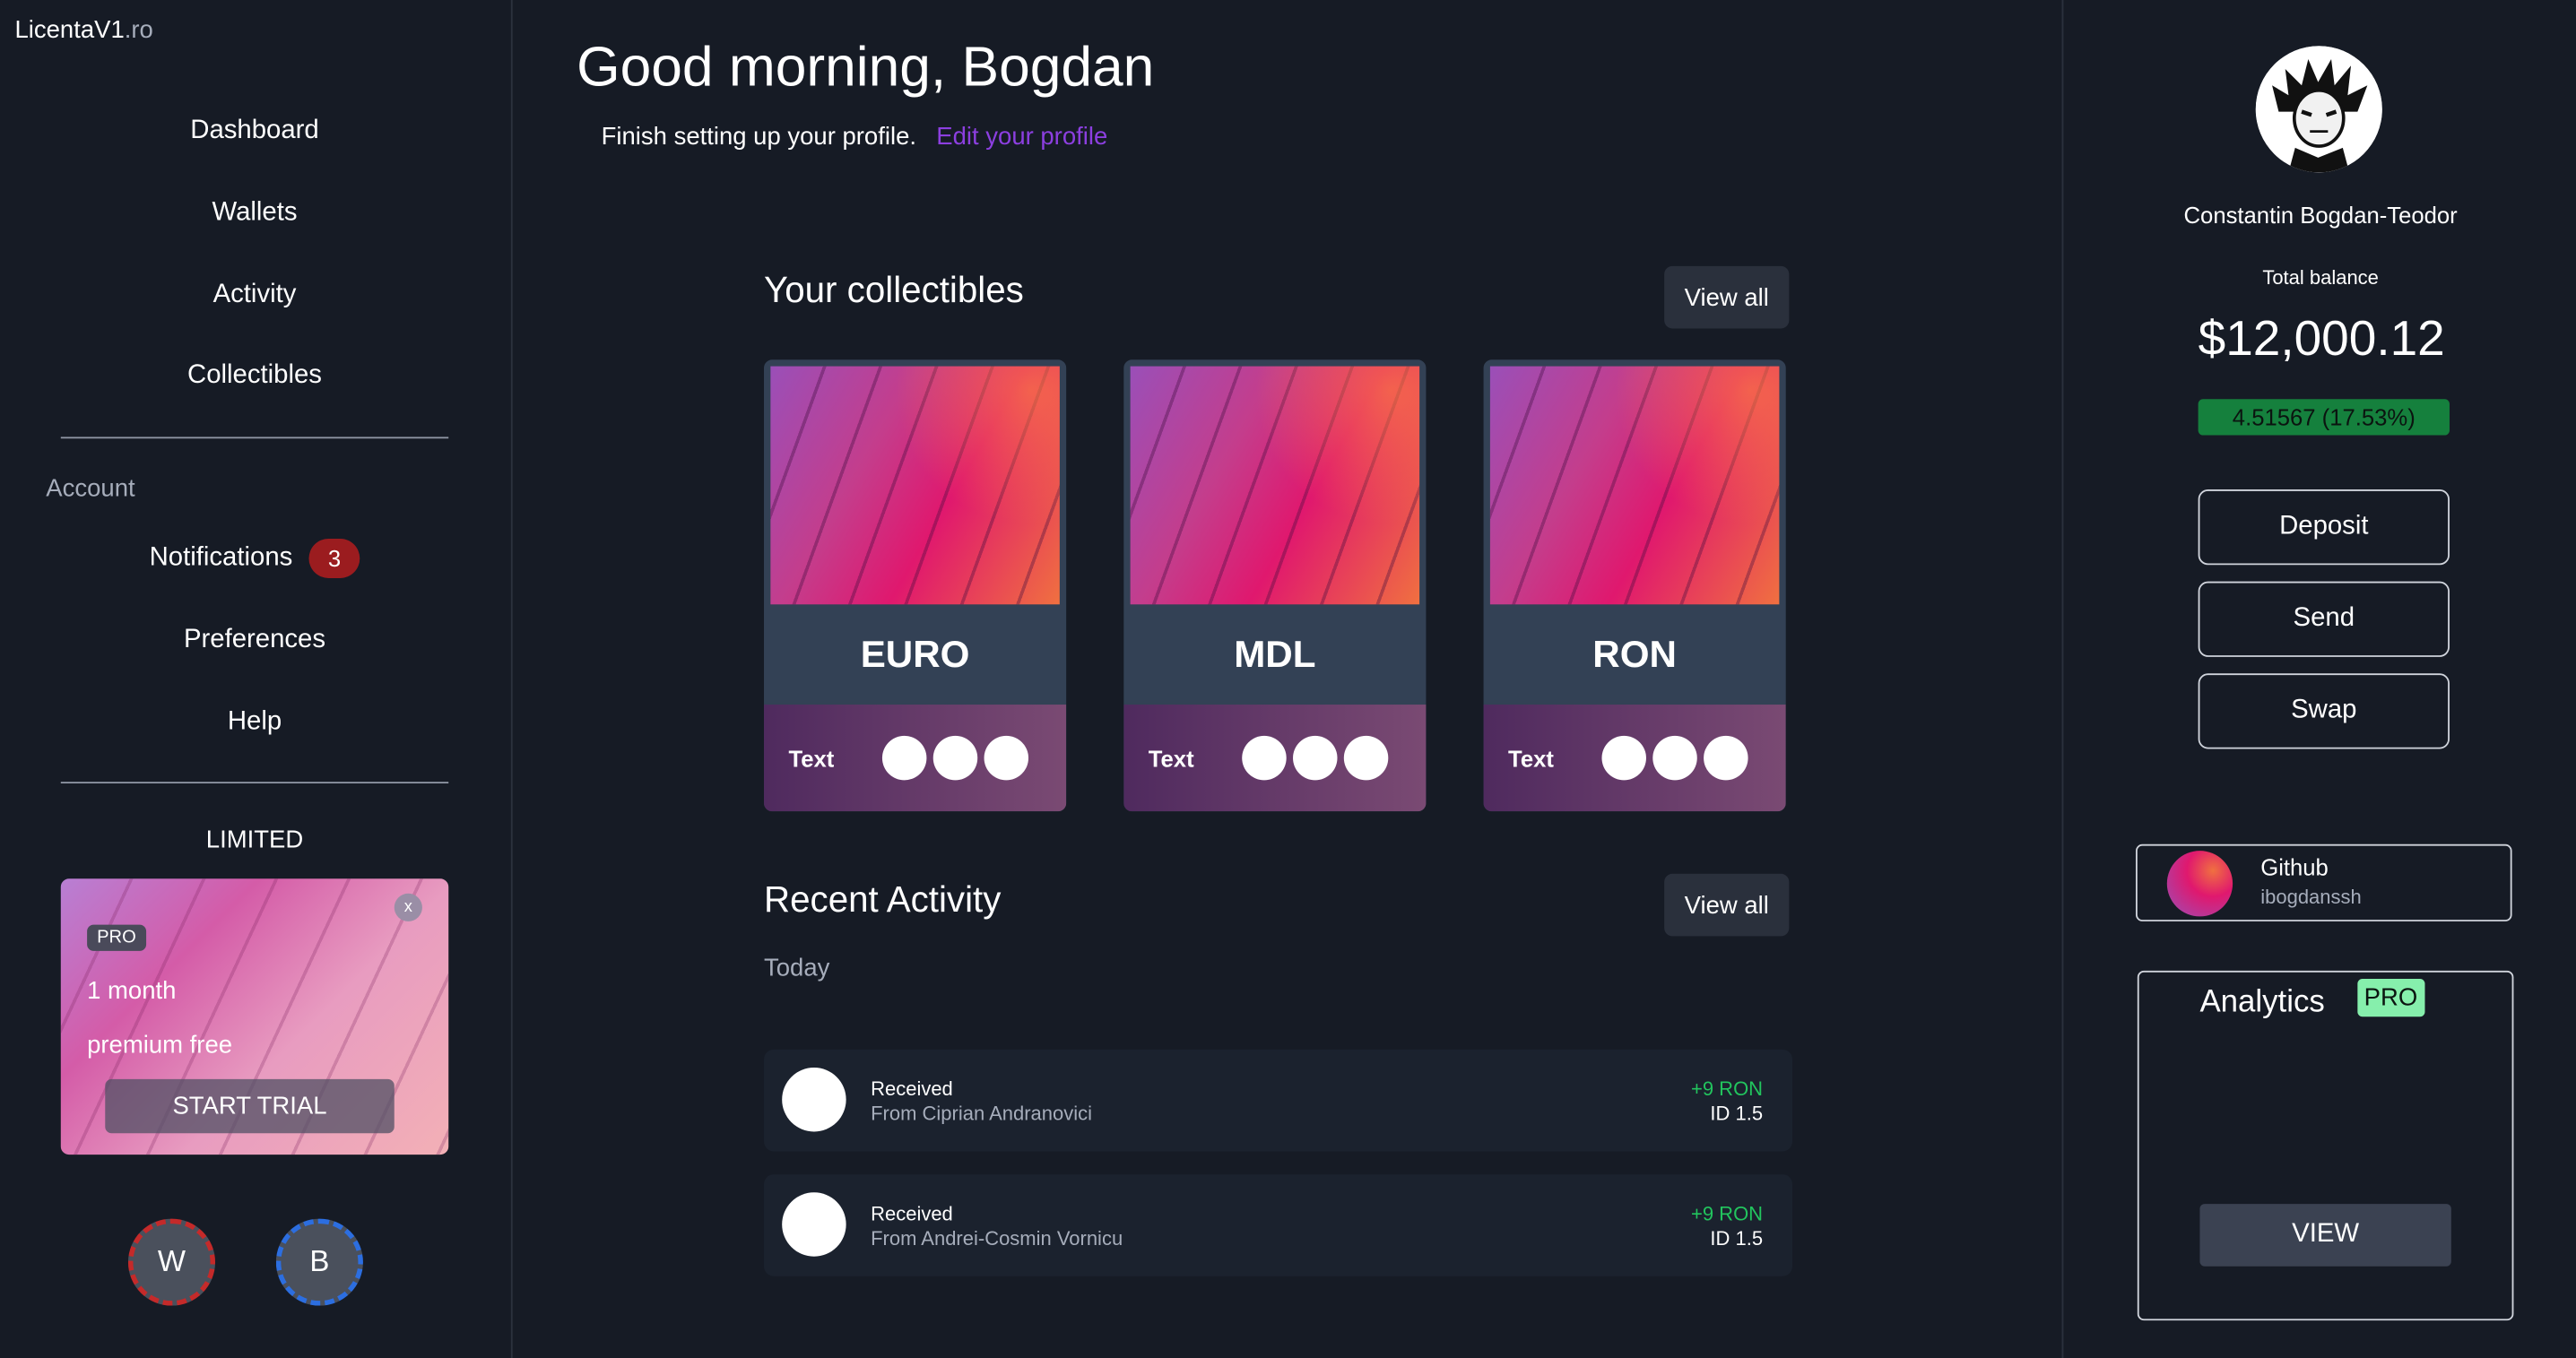 This screenshot has width=2576, height=1358. What do you see at coordinates (758, 137) in the screenshot?
I see `profile-setup-text: Finish setting up your profile.` at bounding box center [758, 137].